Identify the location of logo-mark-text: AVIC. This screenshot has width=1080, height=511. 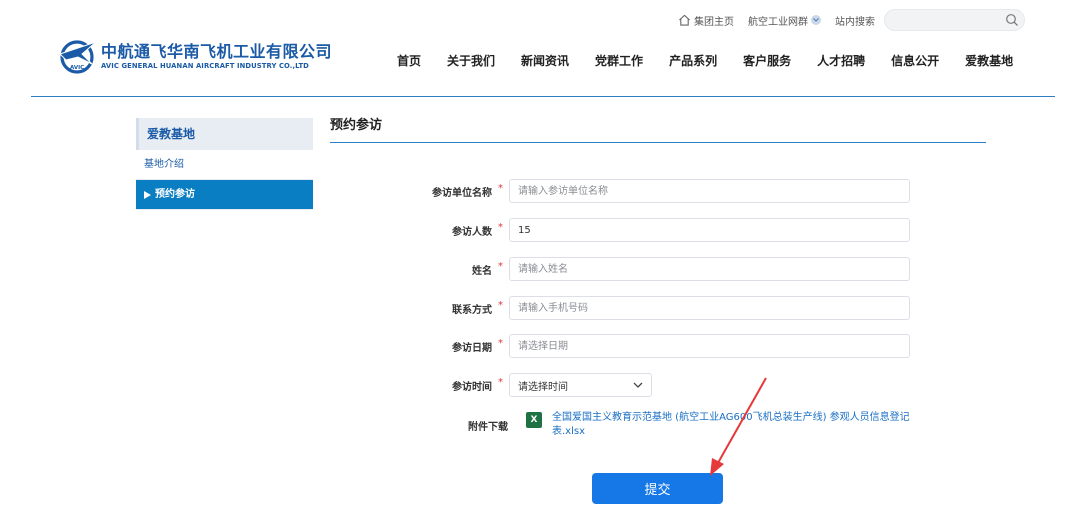
(77, 68).